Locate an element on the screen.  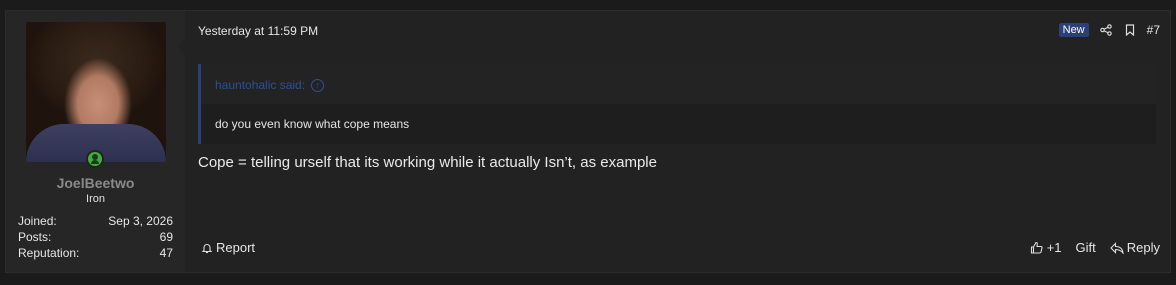
post-actions: +1 Gift Reply is located at coordinates (1095, 247).